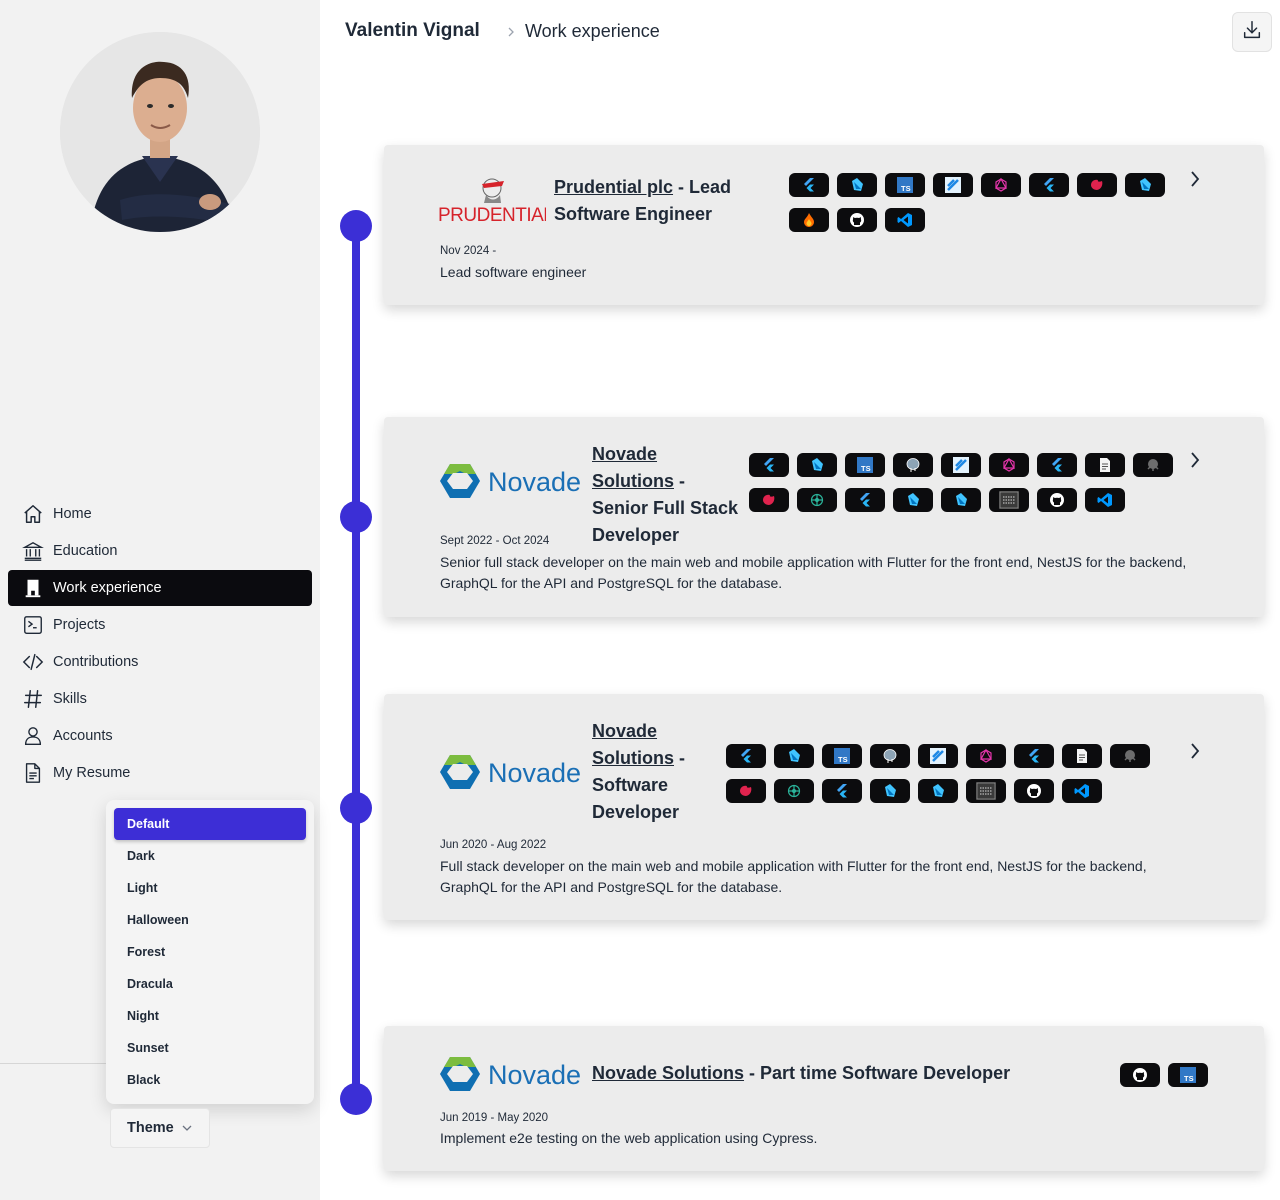  Describe the element at coordinates (160, 736) in the screenshot. I see `sidebar-item-accounts: Accounts` at that location.